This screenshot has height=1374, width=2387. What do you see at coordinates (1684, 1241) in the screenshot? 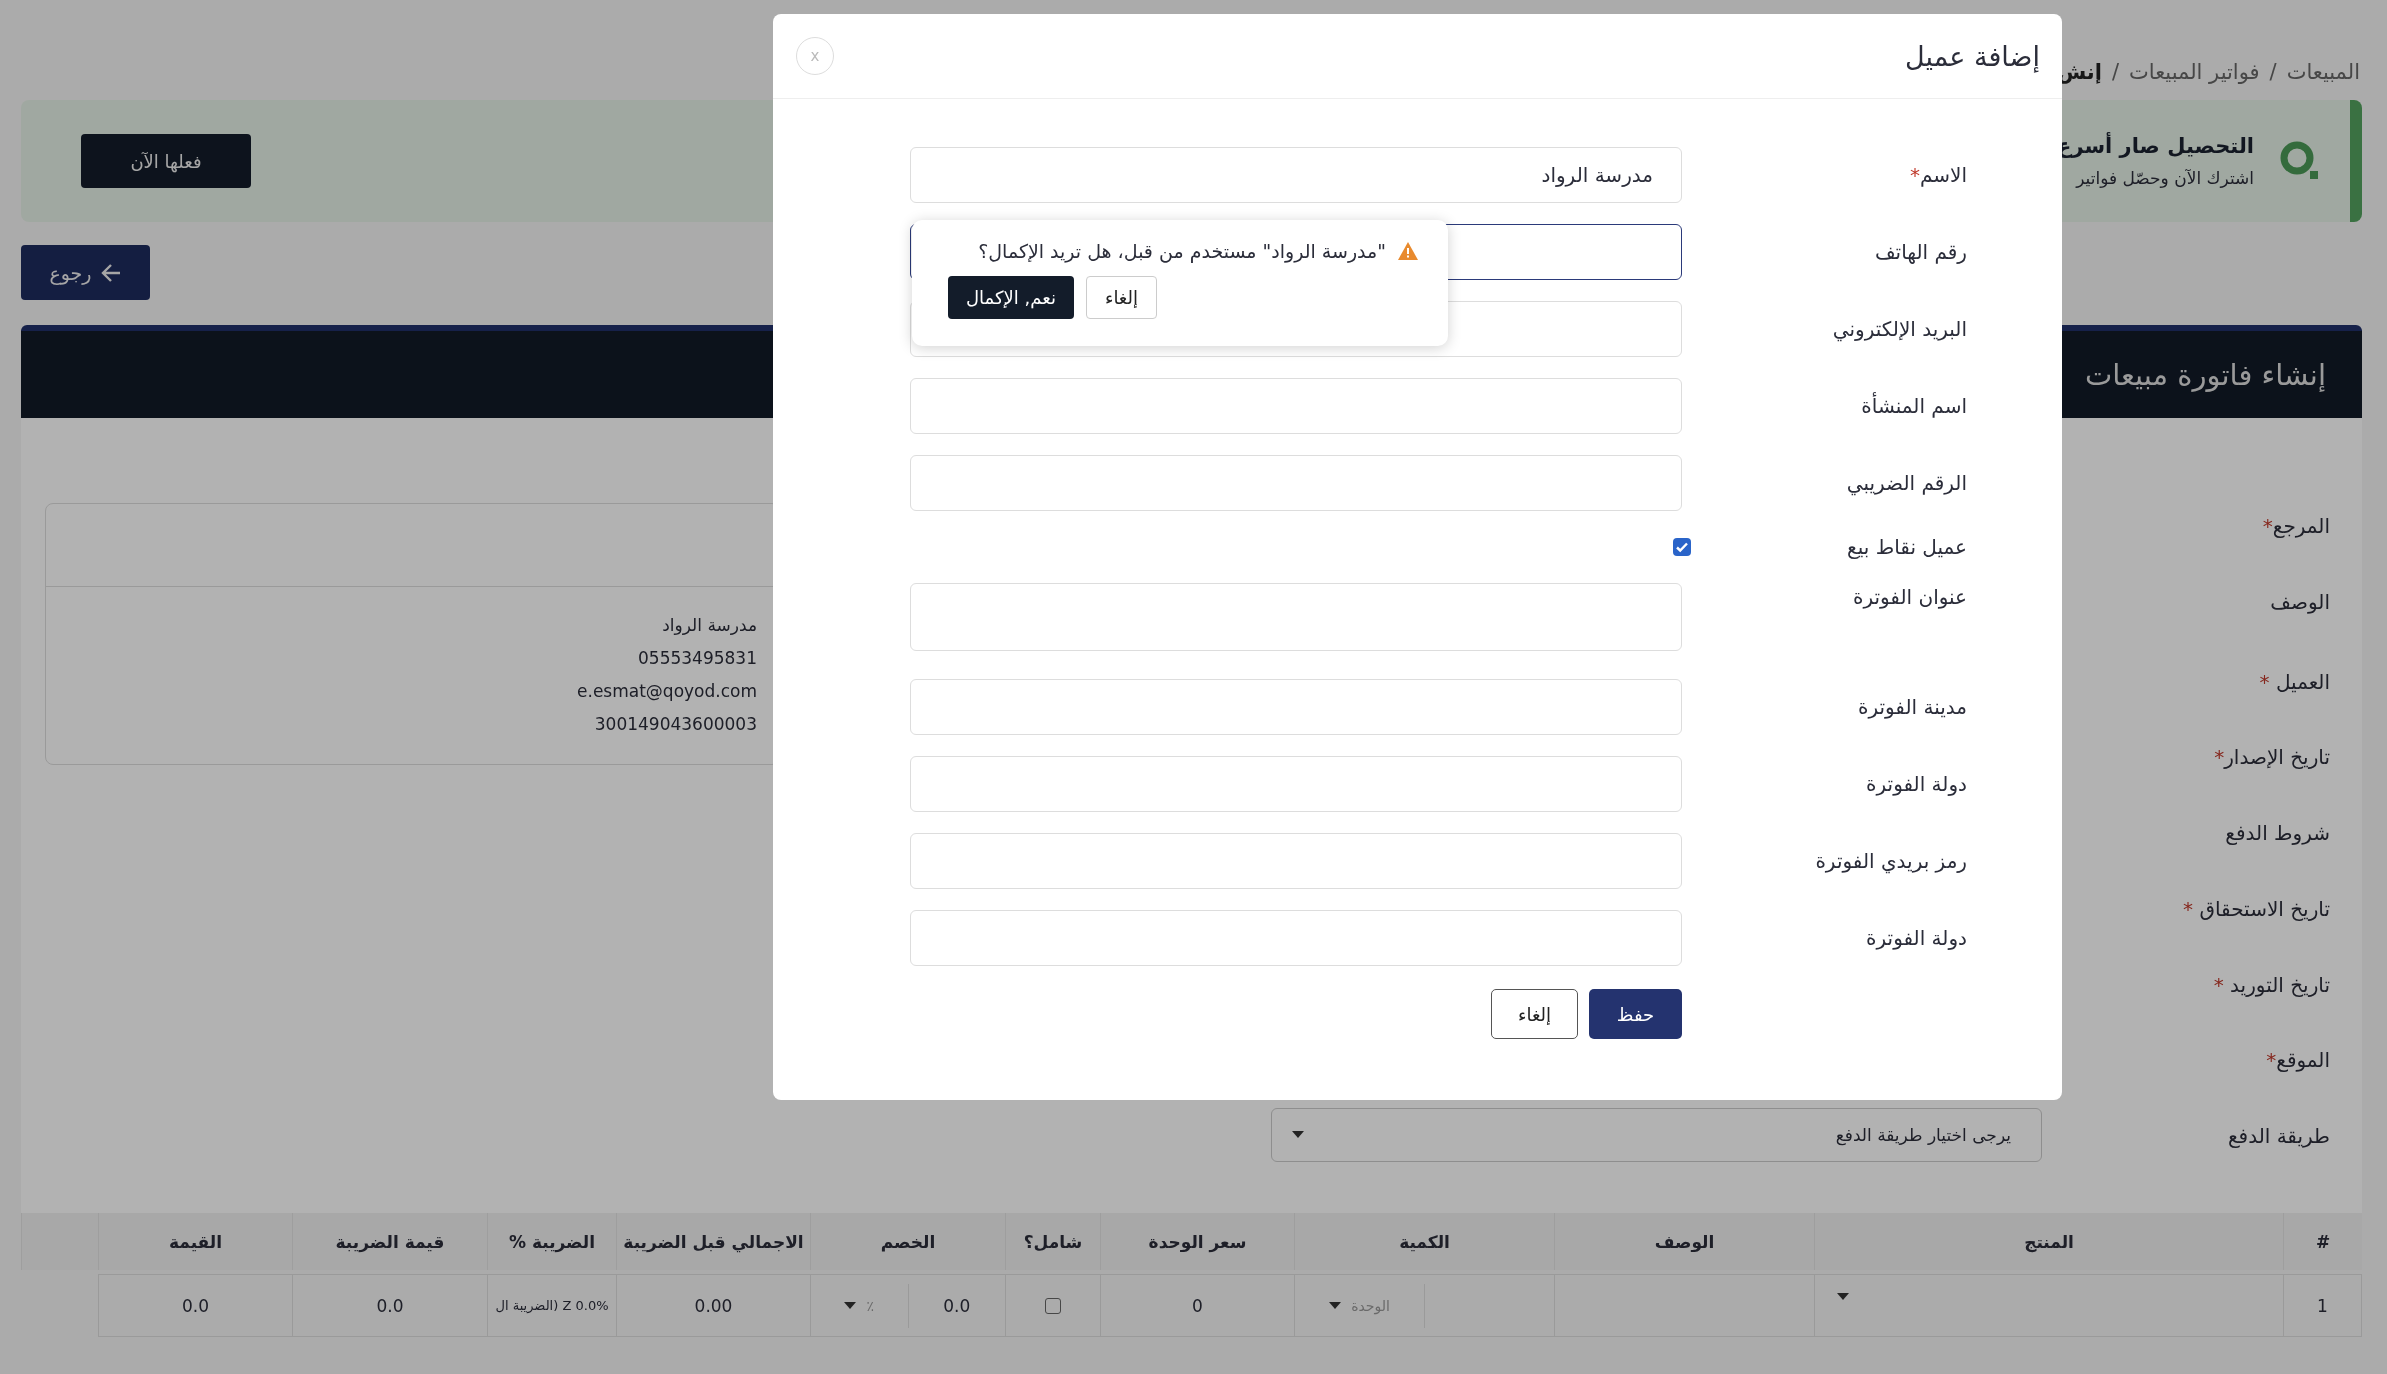
I see `column-header: الوصف` at bounding box center [1684, 1241].